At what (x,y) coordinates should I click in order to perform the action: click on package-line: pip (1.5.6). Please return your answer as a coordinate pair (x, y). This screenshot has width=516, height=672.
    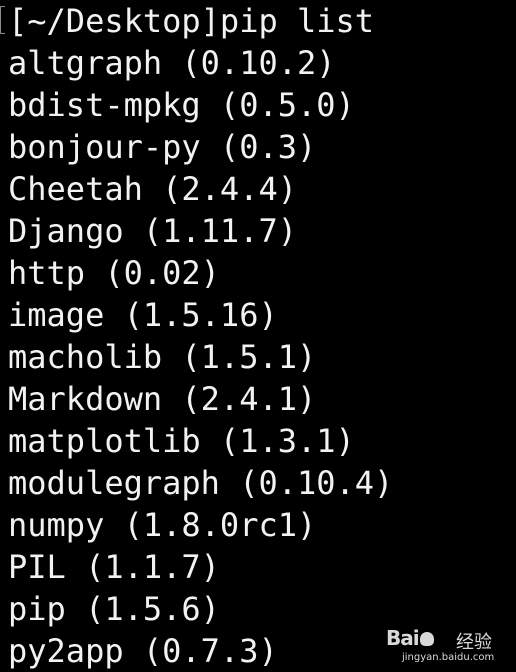
    Looking at the image, I should click on (114, 609).